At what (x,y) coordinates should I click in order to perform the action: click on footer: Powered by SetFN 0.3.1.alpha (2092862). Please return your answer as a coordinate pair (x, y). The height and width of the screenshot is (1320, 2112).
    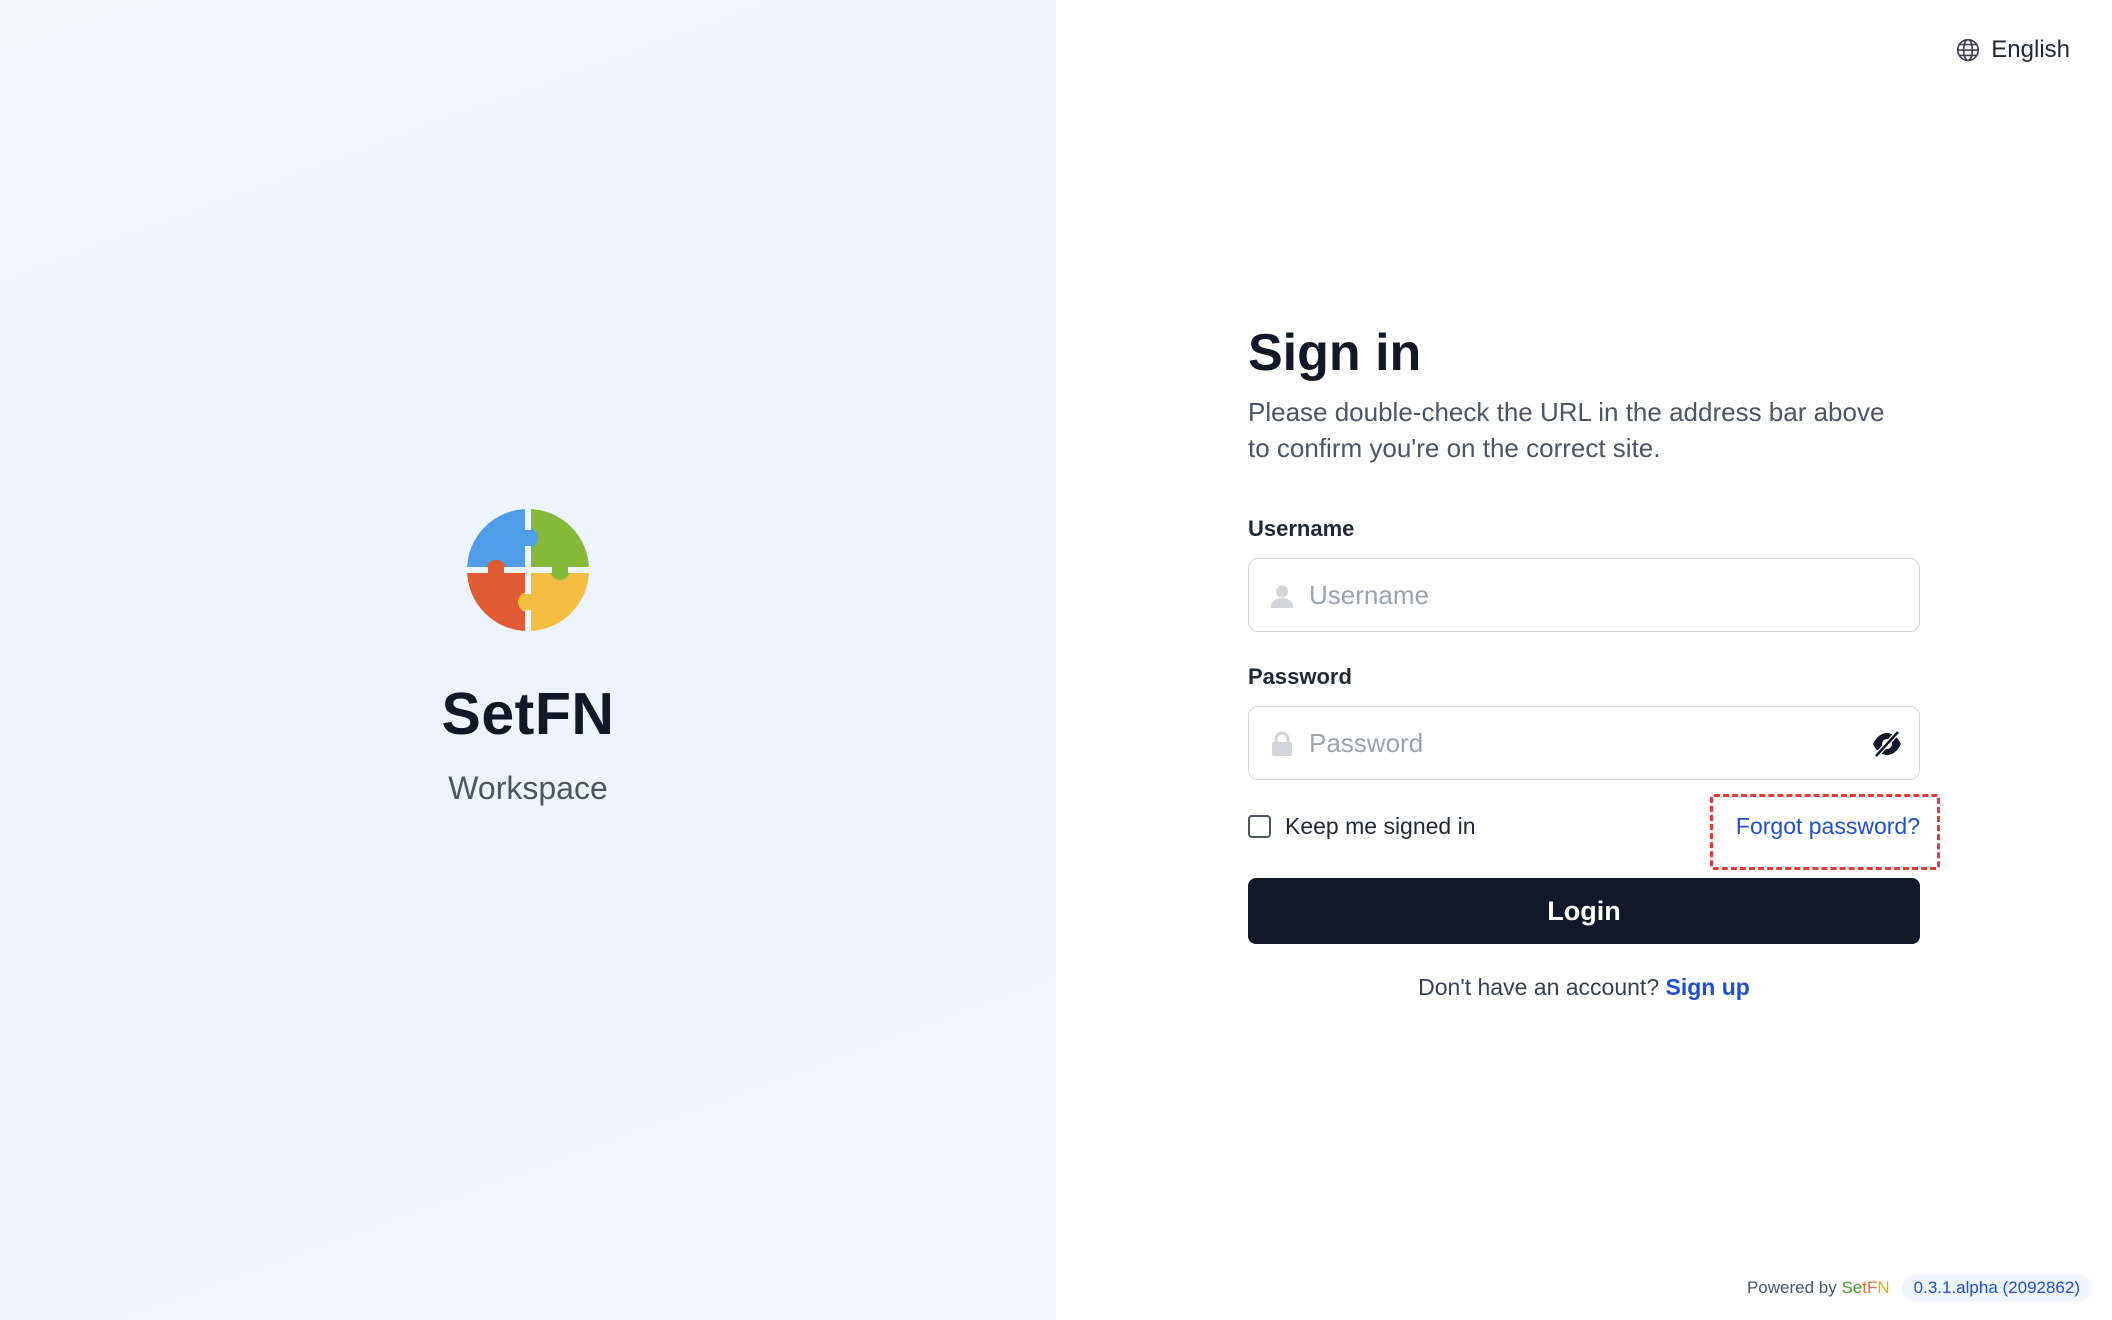
    Looking at the image, I should click on (1919, 1288).